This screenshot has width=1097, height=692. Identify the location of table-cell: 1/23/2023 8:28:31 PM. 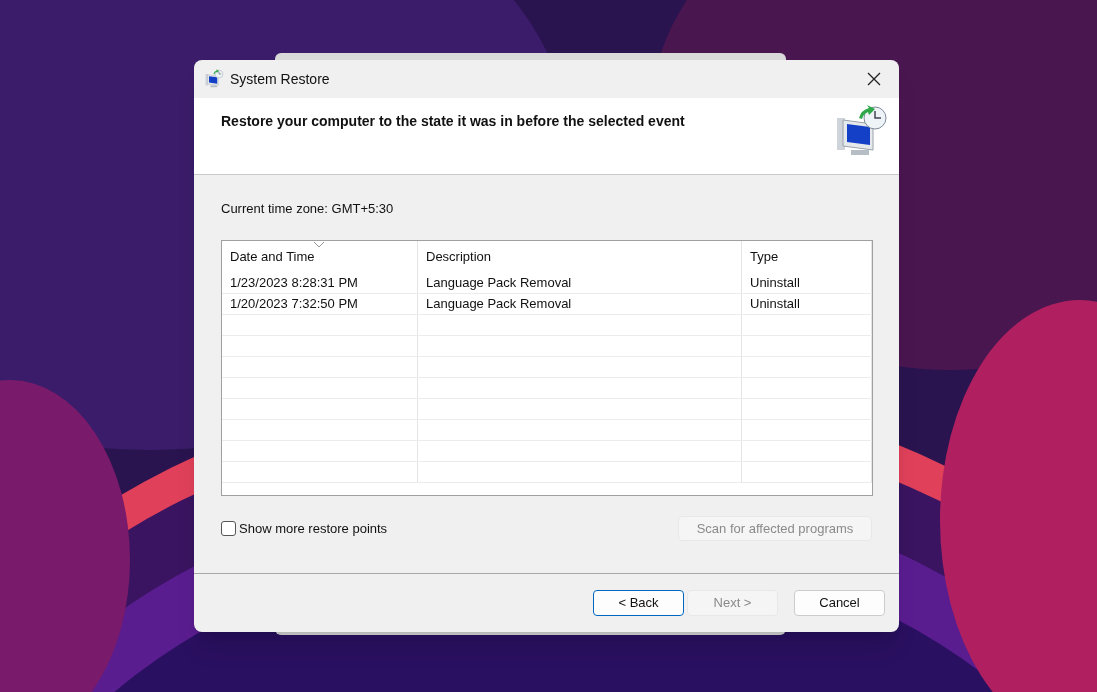
(320, 283).